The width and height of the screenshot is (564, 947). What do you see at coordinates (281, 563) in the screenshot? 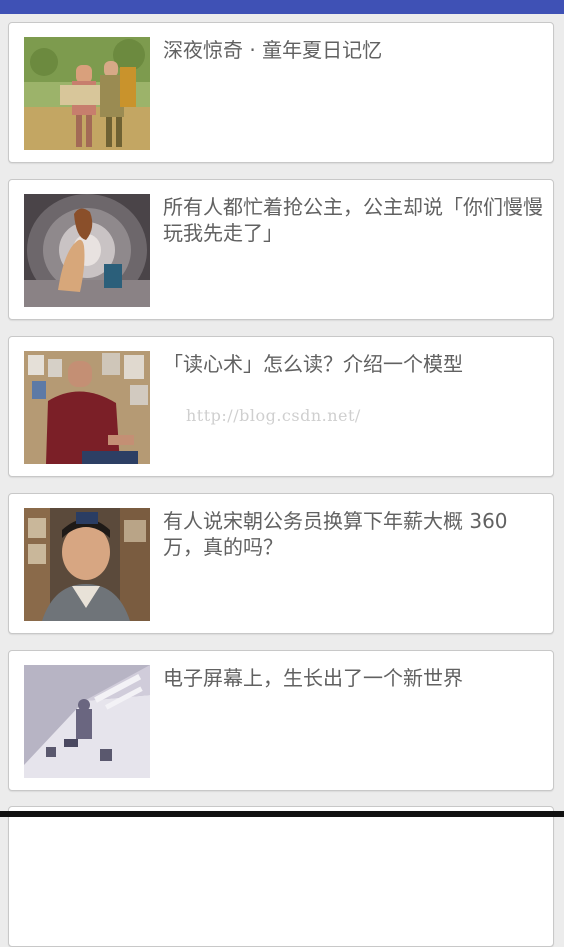
I see `article-card: 有人说宋朝公务员换算下年薪大概 360 万，真的吗？` at bounding box center [281, 563].